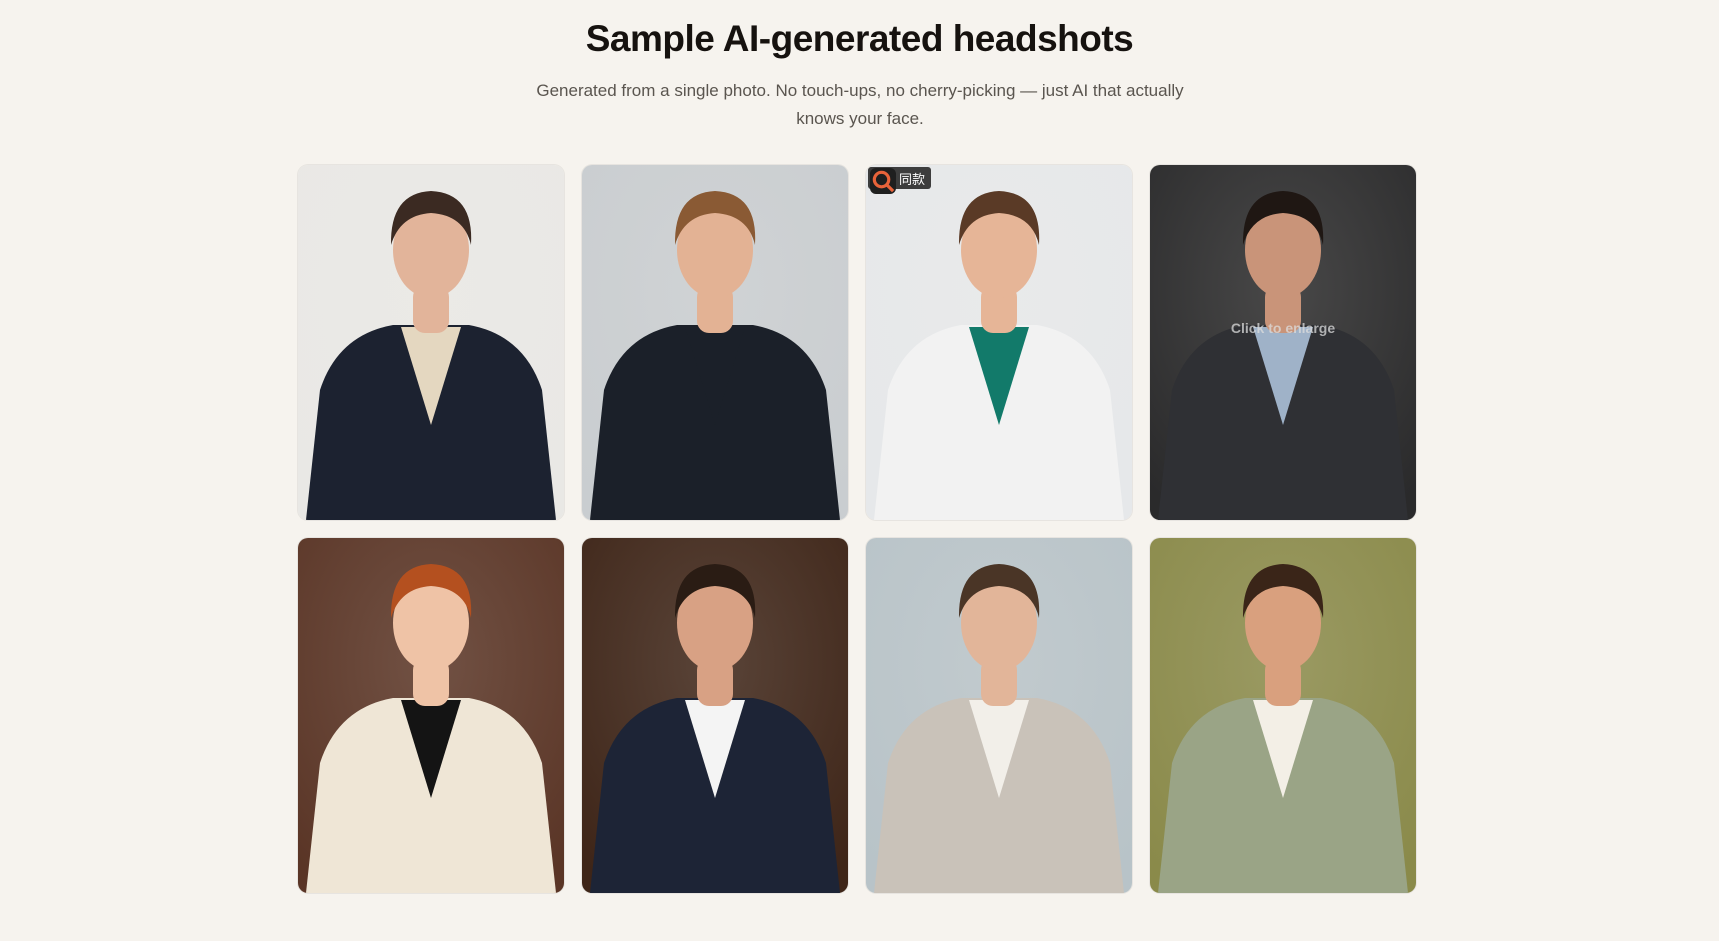 The width and height of the screenshot is (1719, 941). Describe the element at coordinates (859, 38) in the screenshot. I see `page-title: Sample AI-generated headshots` at that location.